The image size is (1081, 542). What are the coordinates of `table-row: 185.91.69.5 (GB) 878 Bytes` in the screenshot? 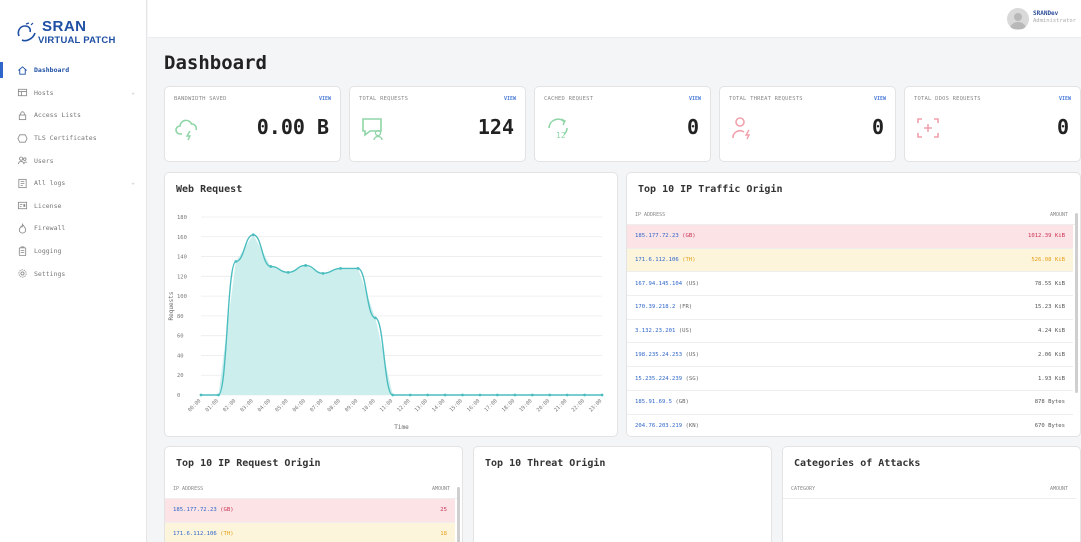 It's located at (850, 403).